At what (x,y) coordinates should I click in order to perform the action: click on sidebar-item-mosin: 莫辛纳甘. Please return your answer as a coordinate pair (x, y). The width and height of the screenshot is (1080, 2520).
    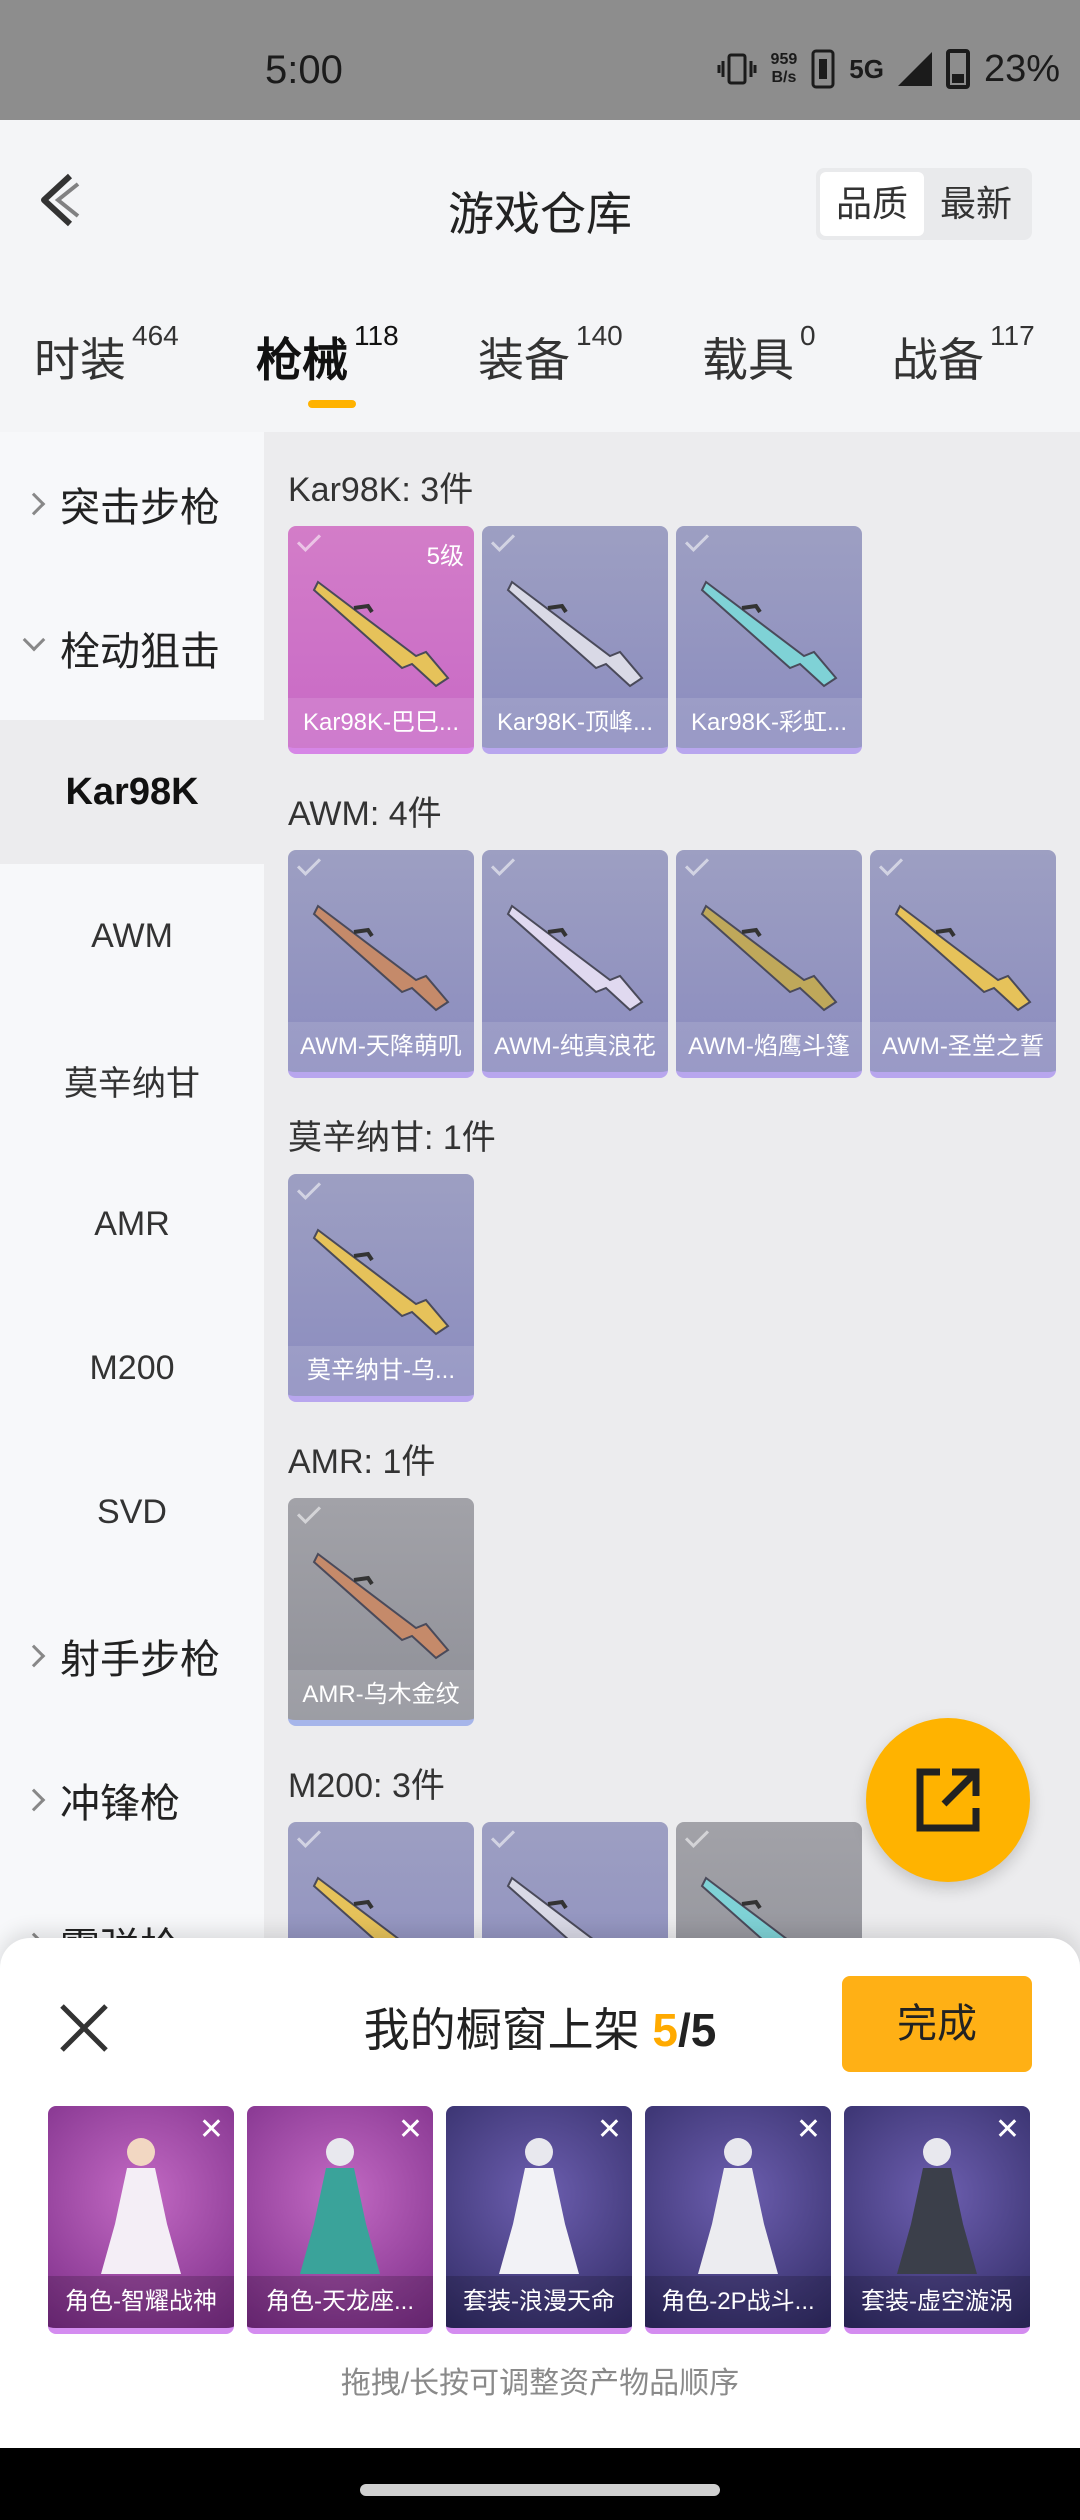
    Looking at the image, I should click on (132, 1080).